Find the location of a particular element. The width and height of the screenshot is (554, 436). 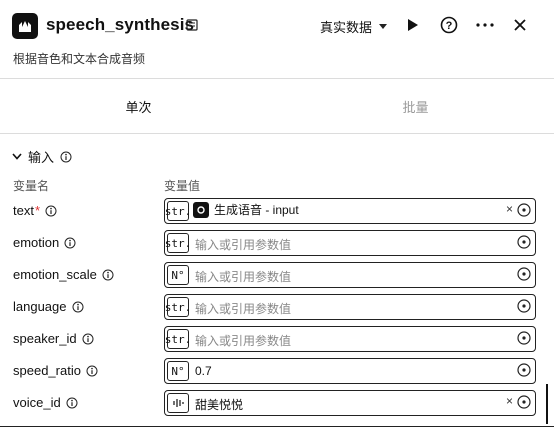

param-name: voice_id is located at coordinates (37, 402).